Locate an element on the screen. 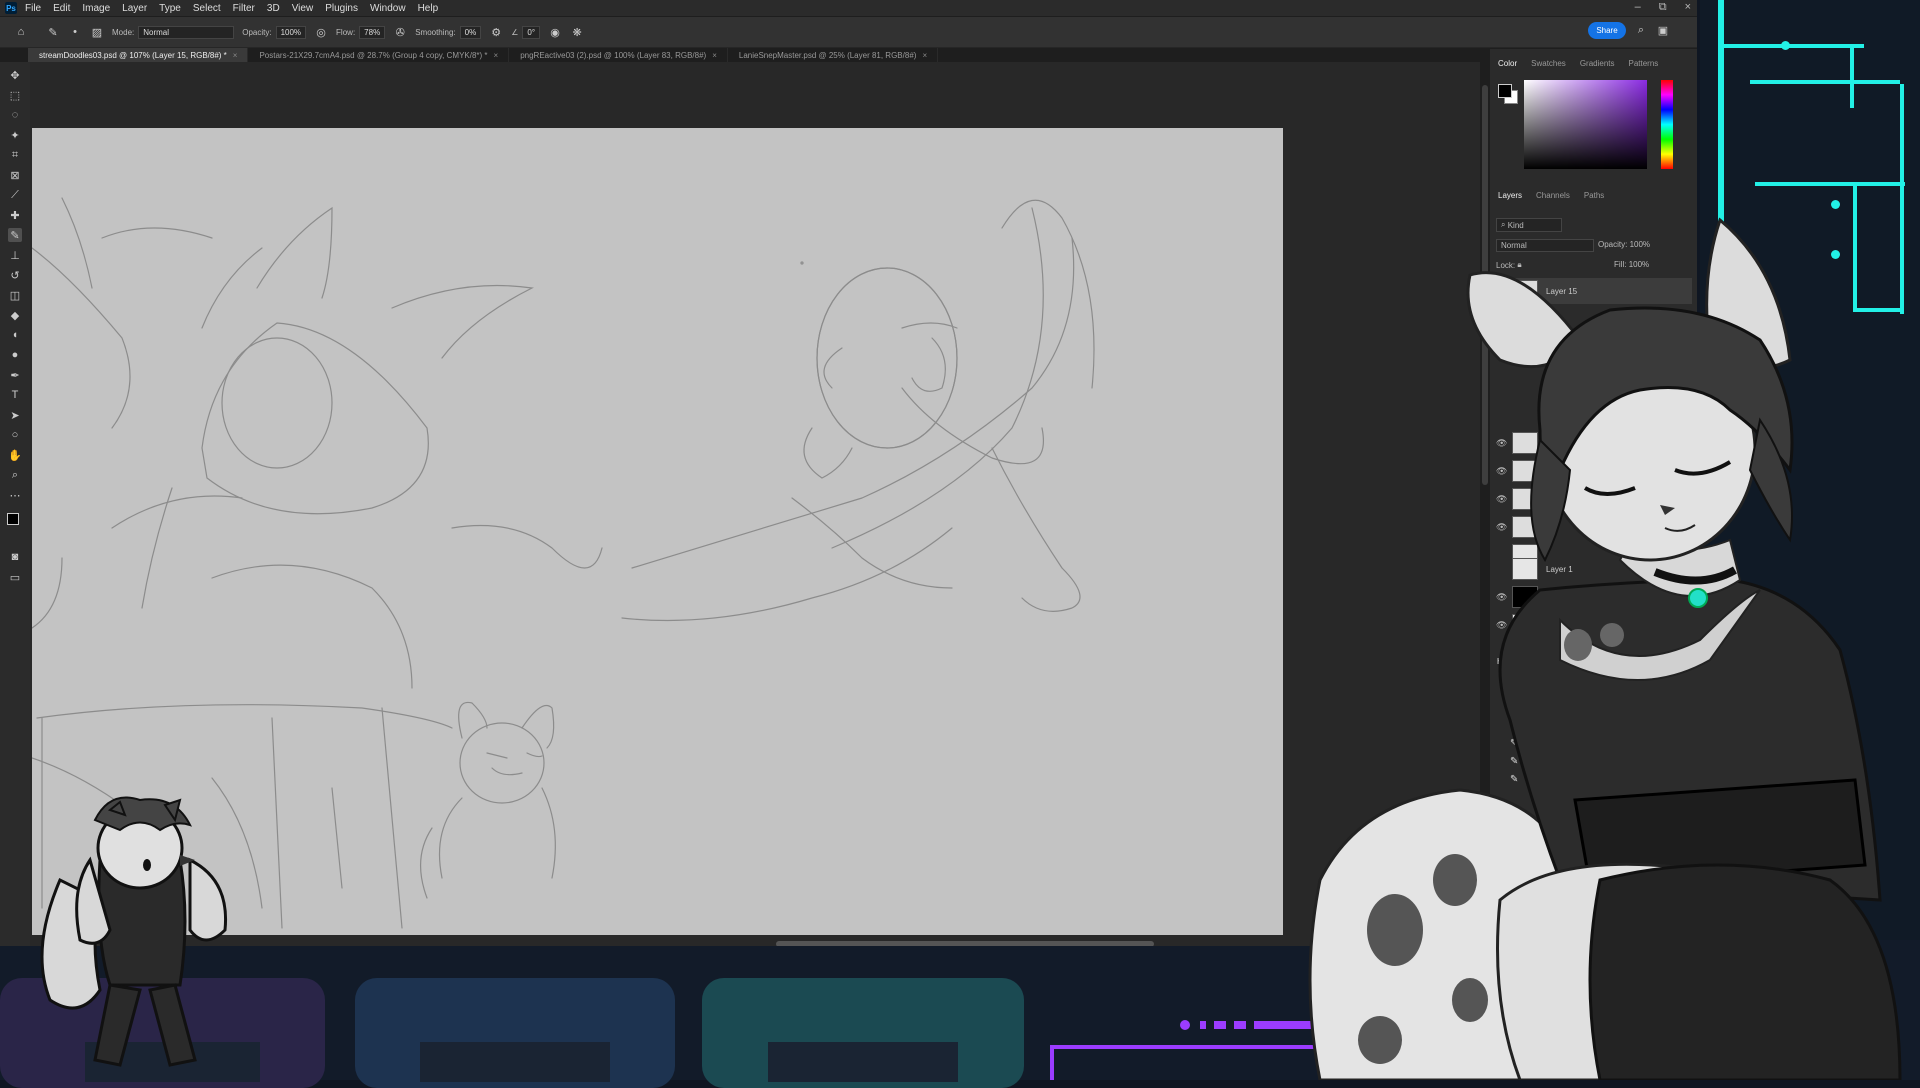  menu-file: File is located at coordinates (33, 8).